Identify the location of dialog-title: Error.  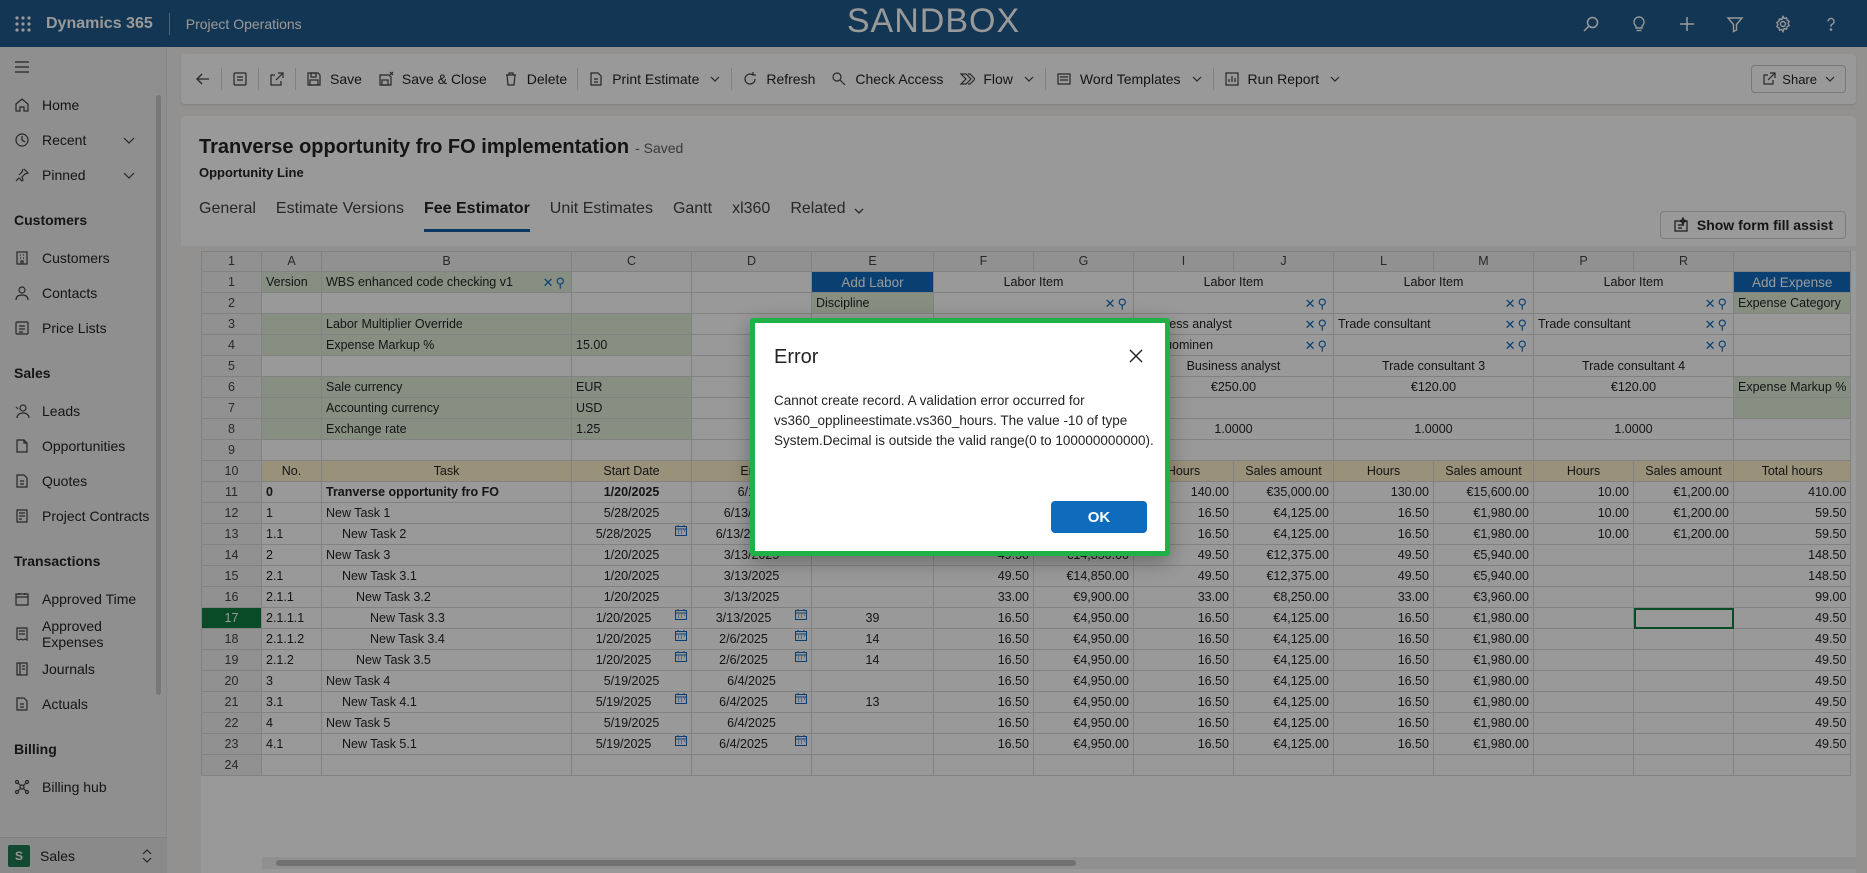
(796, 357).